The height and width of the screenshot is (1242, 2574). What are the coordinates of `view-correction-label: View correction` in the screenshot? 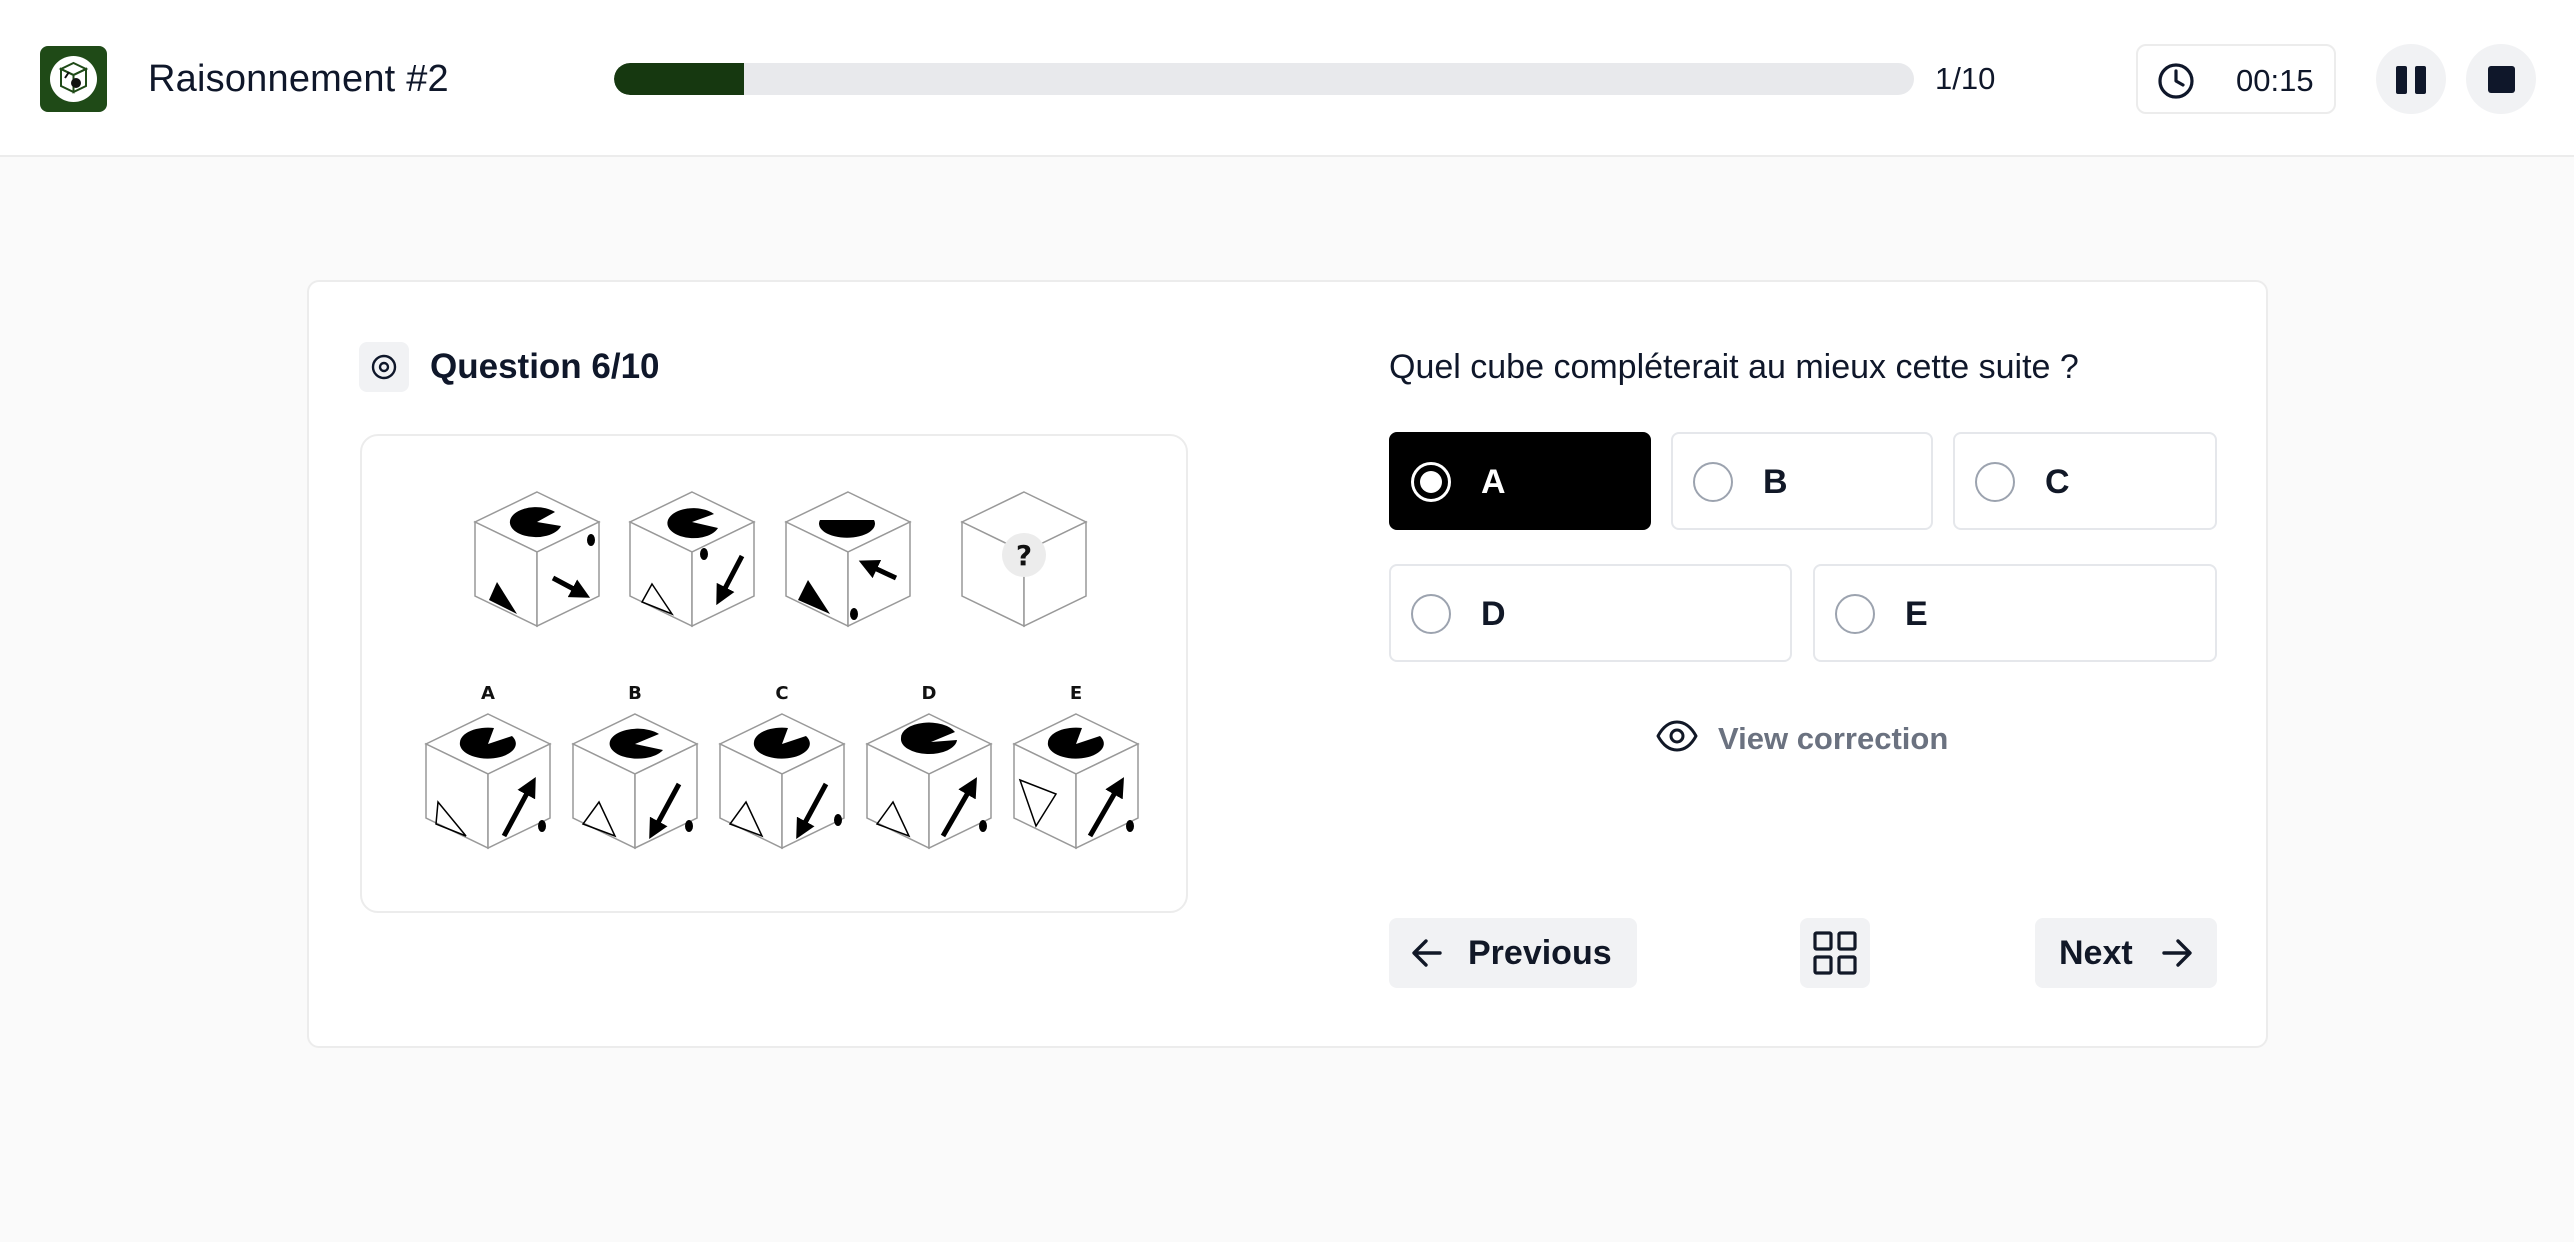 It's located at (1833, 738).